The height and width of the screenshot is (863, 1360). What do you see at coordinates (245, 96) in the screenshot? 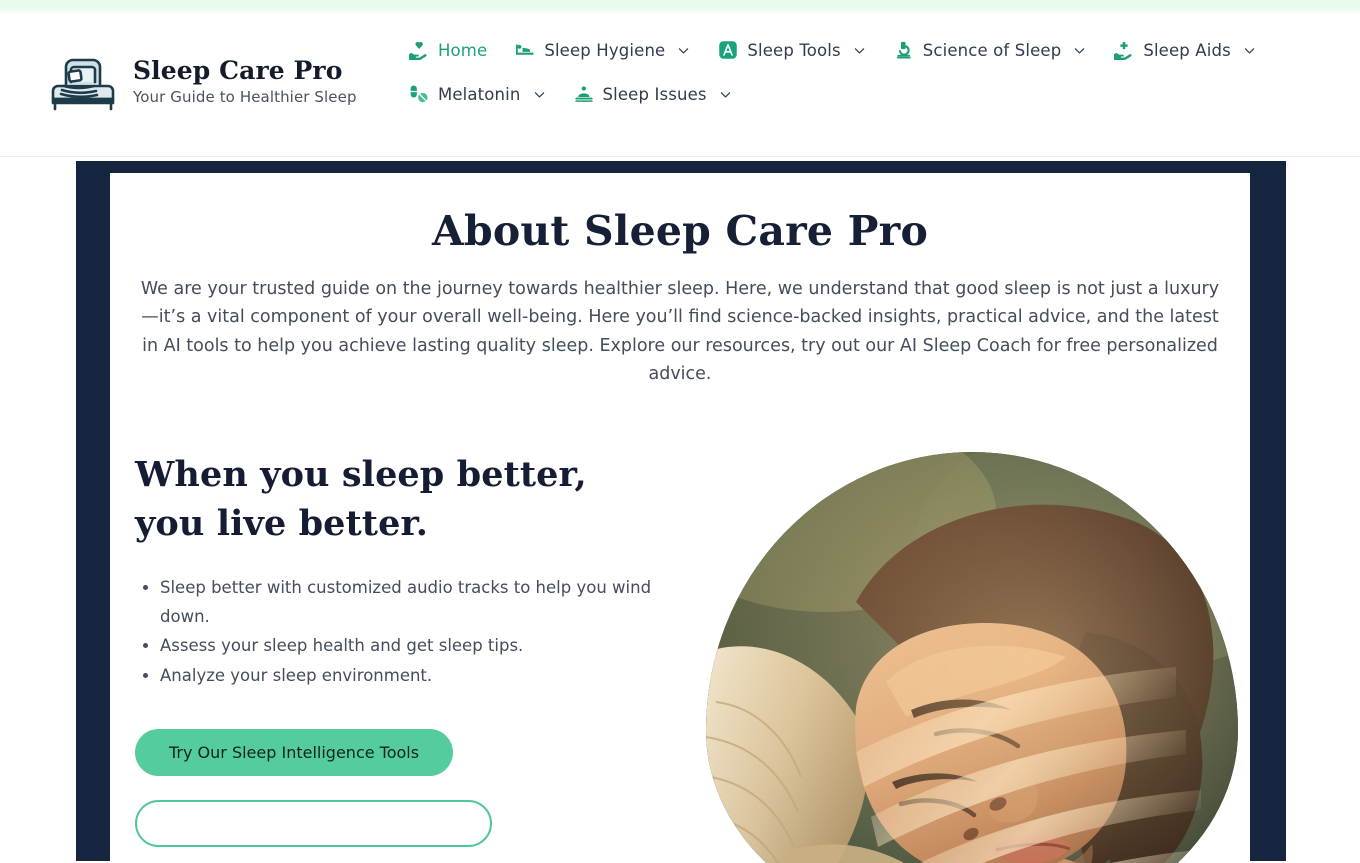
I see `brand-tagline: Your Guide to Healthier Sleep` at bounding box center [245, 96].